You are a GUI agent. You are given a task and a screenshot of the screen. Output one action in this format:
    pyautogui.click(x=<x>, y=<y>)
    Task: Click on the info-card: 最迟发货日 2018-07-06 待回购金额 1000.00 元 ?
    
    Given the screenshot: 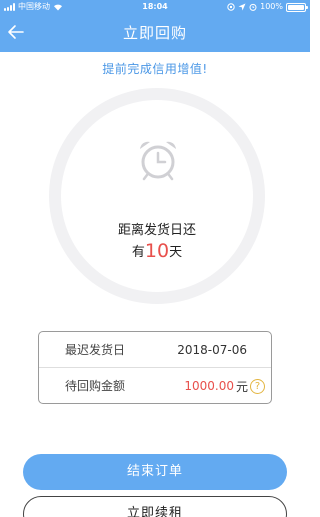 What is the action you would take?
    pyautogui.click(x=155, y=367)
    